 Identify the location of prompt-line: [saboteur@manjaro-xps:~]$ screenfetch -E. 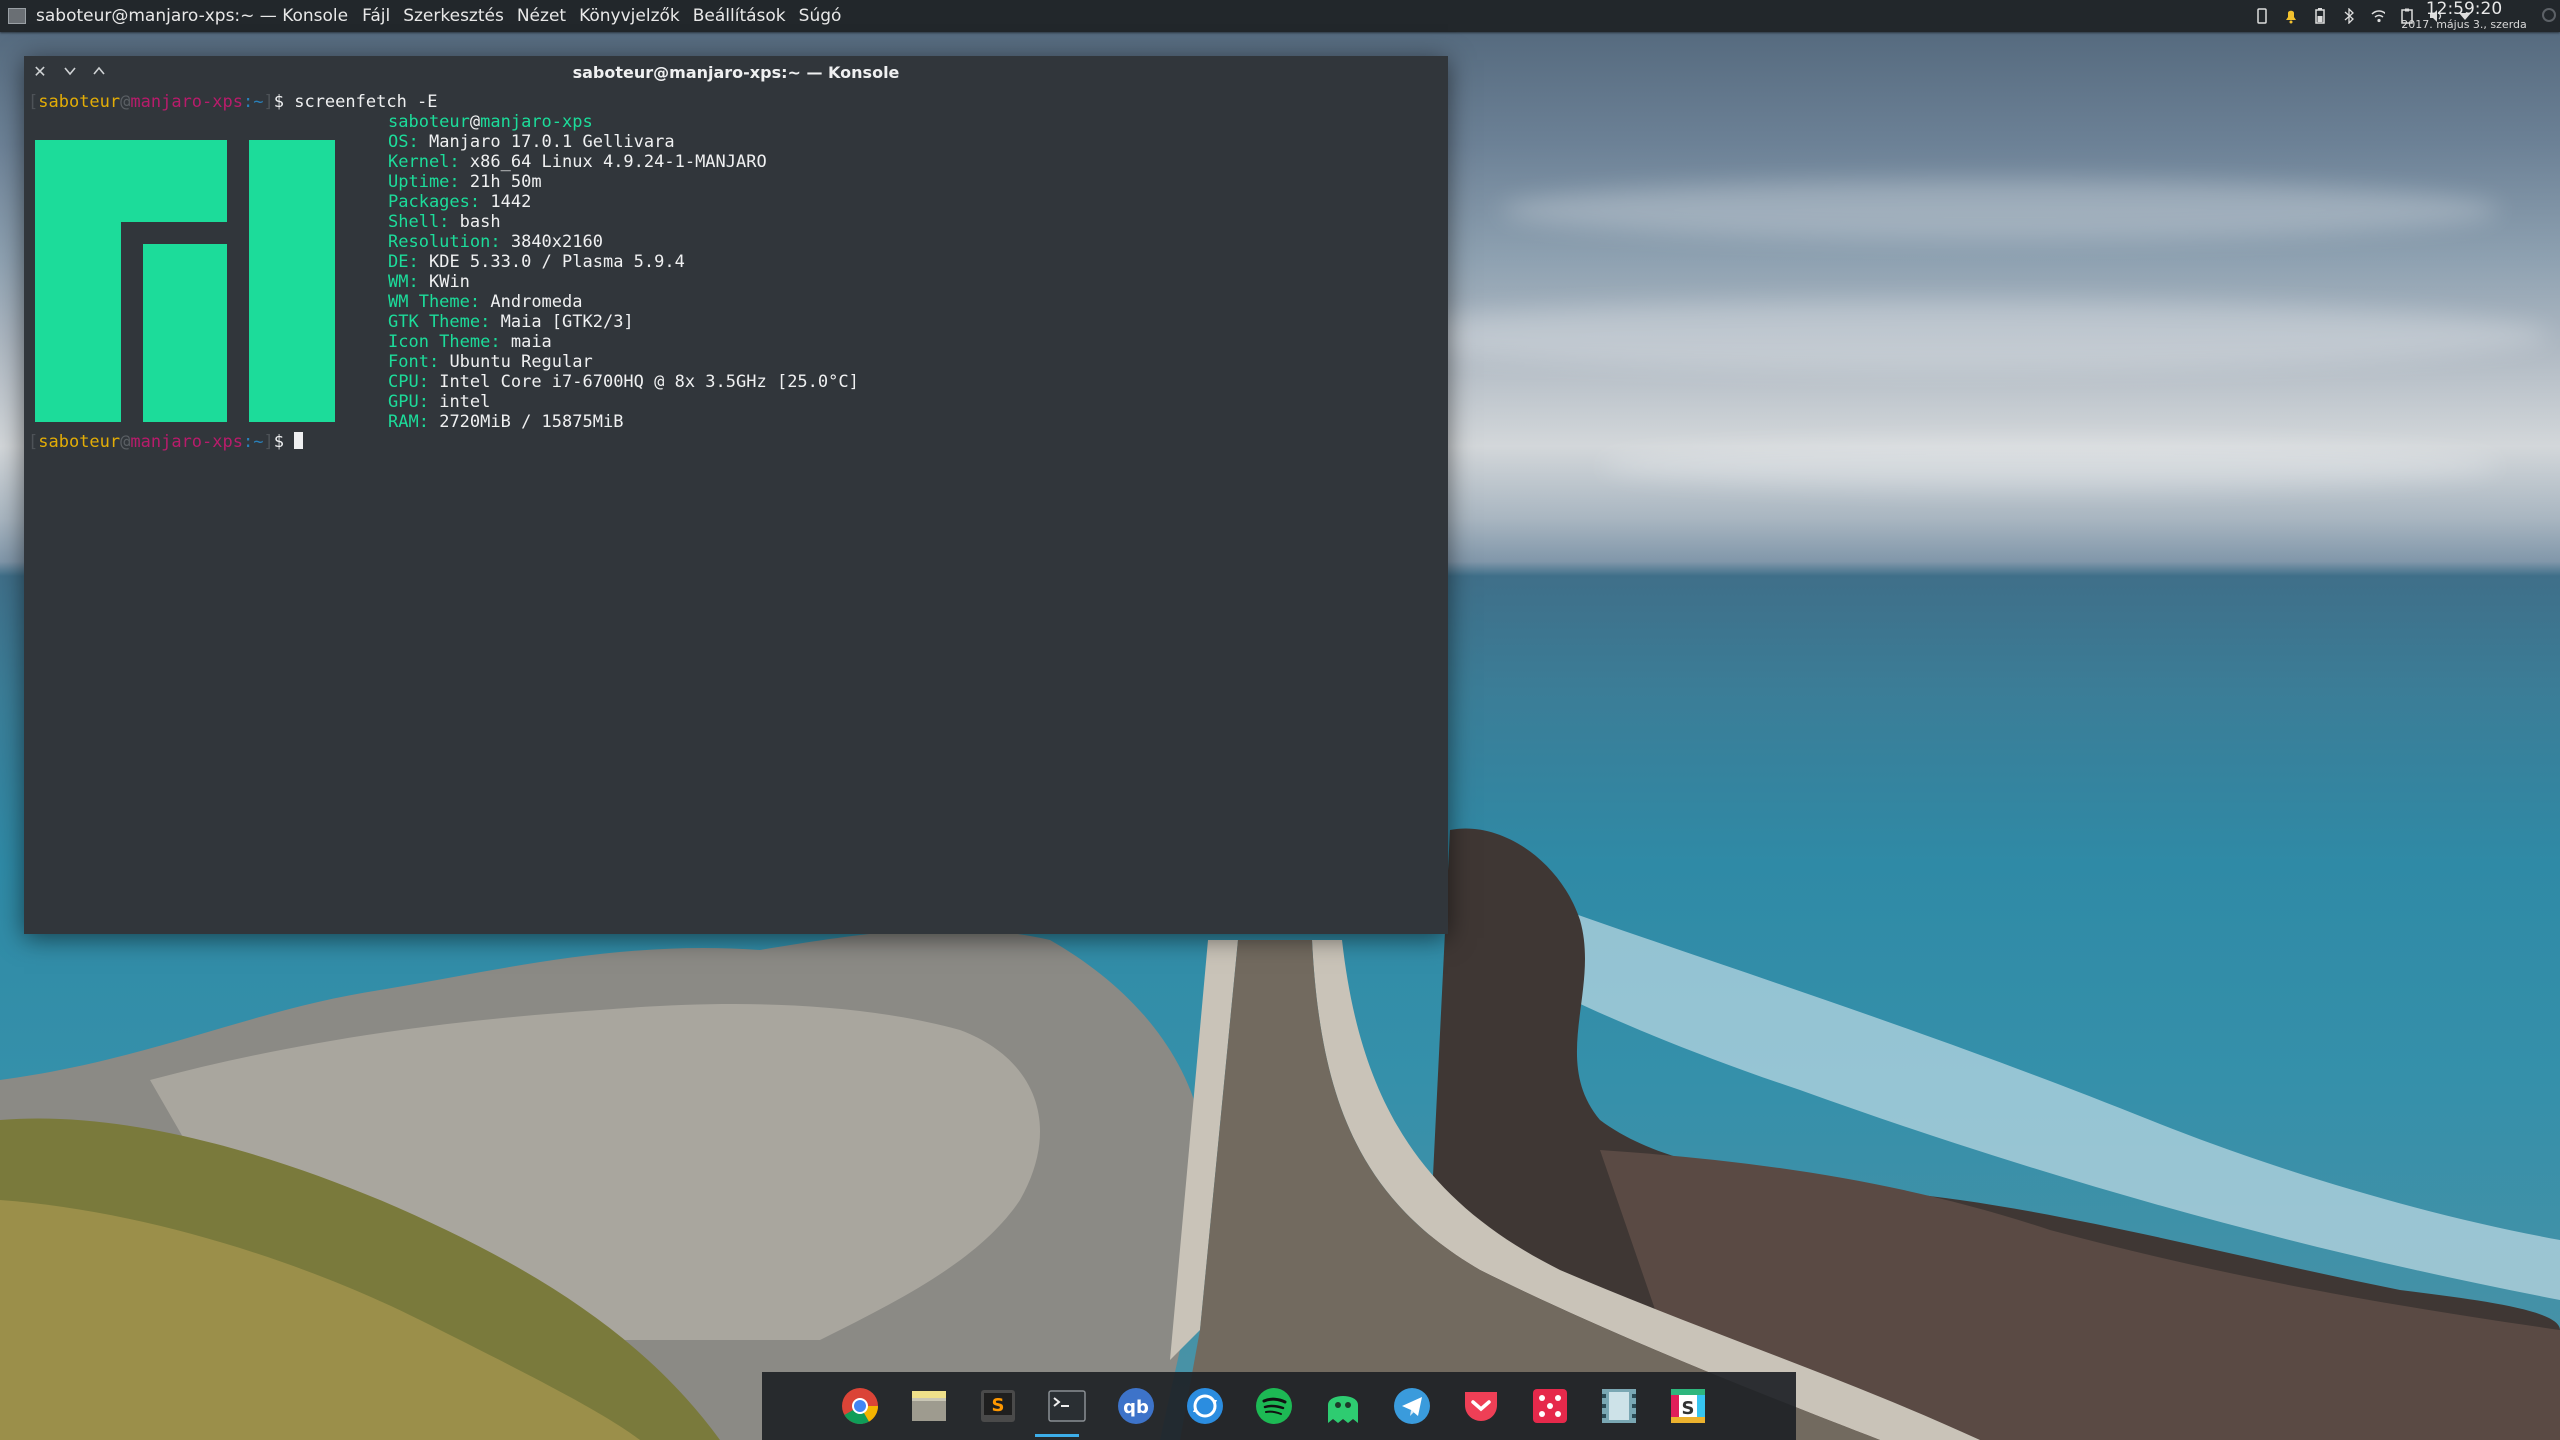
(233, 102).